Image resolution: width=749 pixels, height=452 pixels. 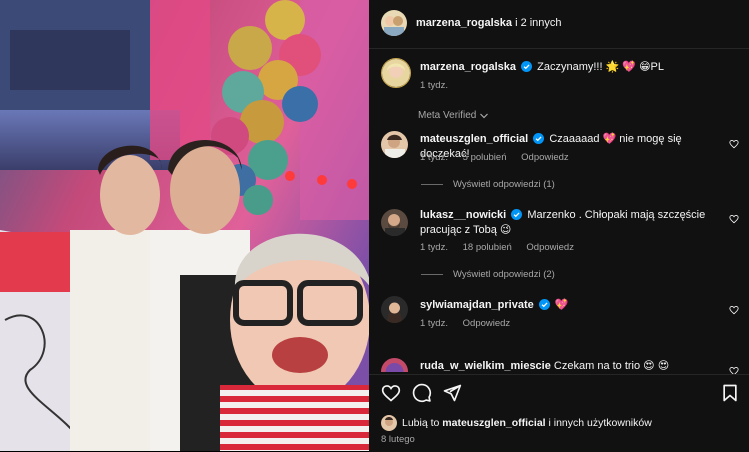 I want to click on bookmark-icon, so click(x=730, y=393).